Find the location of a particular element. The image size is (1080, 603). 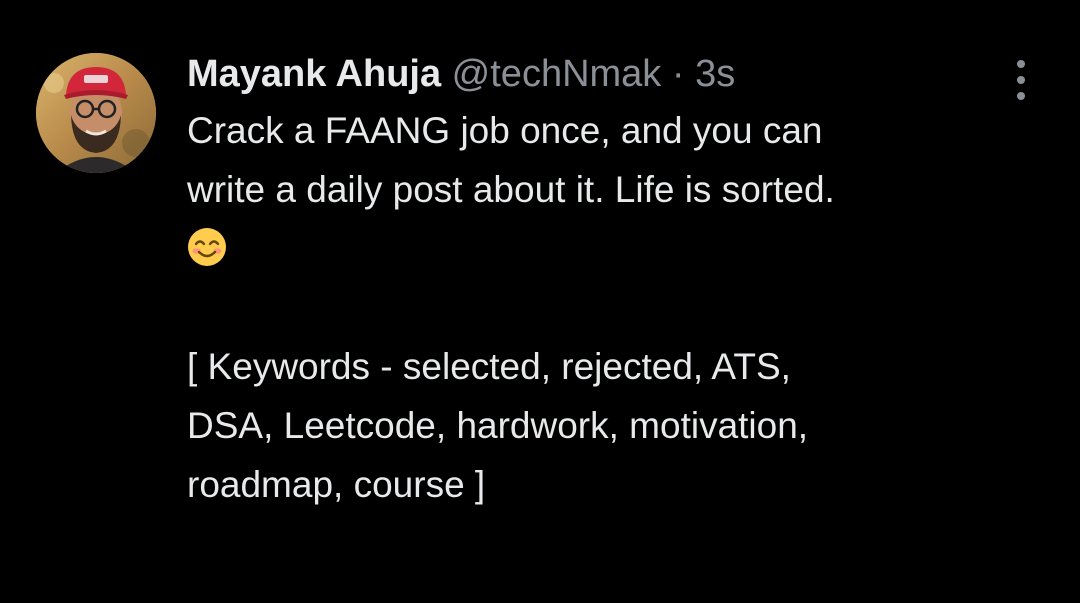

avatar-image is located at coordinates (96, 113).